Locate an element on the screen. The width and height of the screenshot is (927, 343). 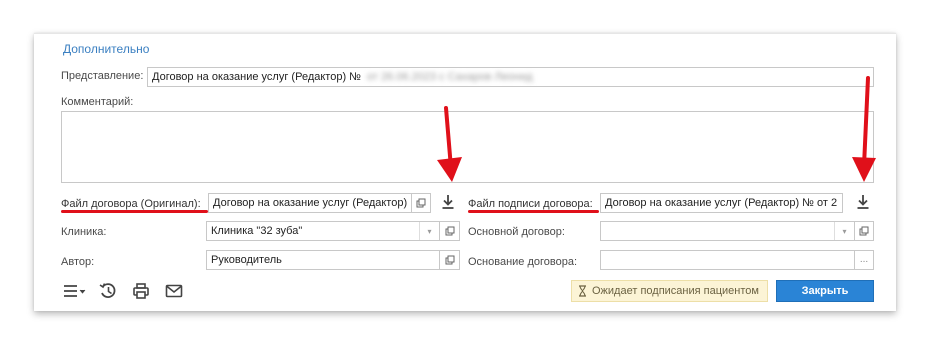
annotation-arrow-right is located at coordinates (864, 129).